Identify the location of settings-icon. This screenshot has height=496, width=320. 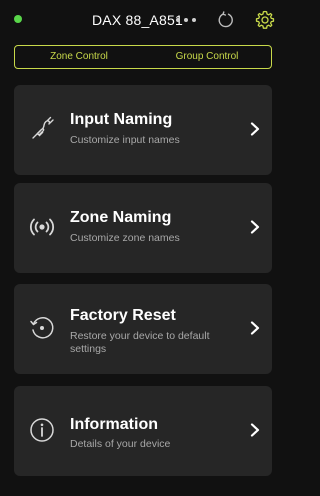
(265, 20).